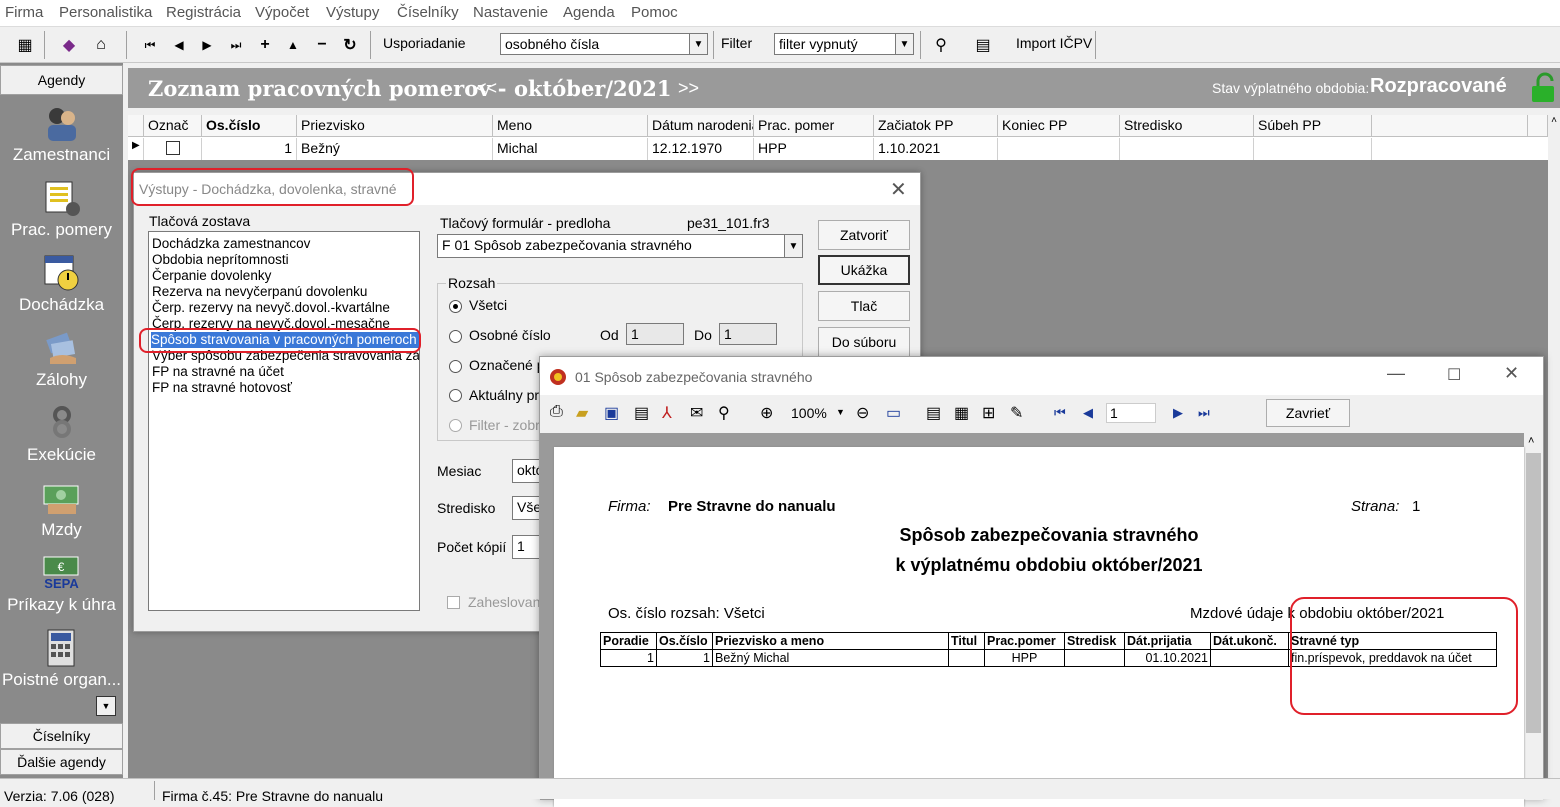 The height and width of the screenshot is (807, 1560). Describe the element at coordinates (1533, 593) in the screenshot. I see `scroll-thumb` at that location.